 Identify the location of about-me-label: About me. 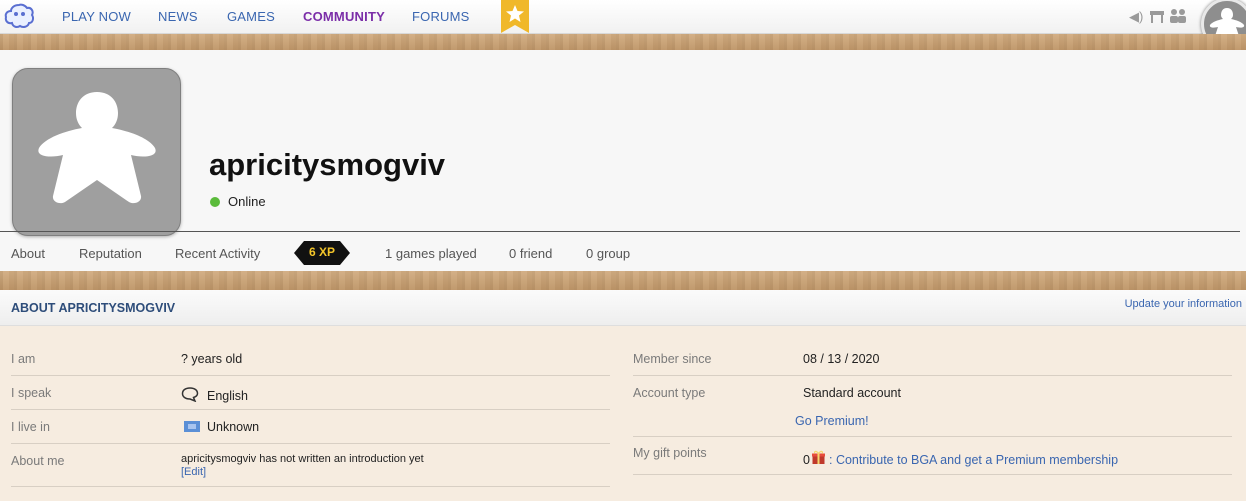
(38, 461).